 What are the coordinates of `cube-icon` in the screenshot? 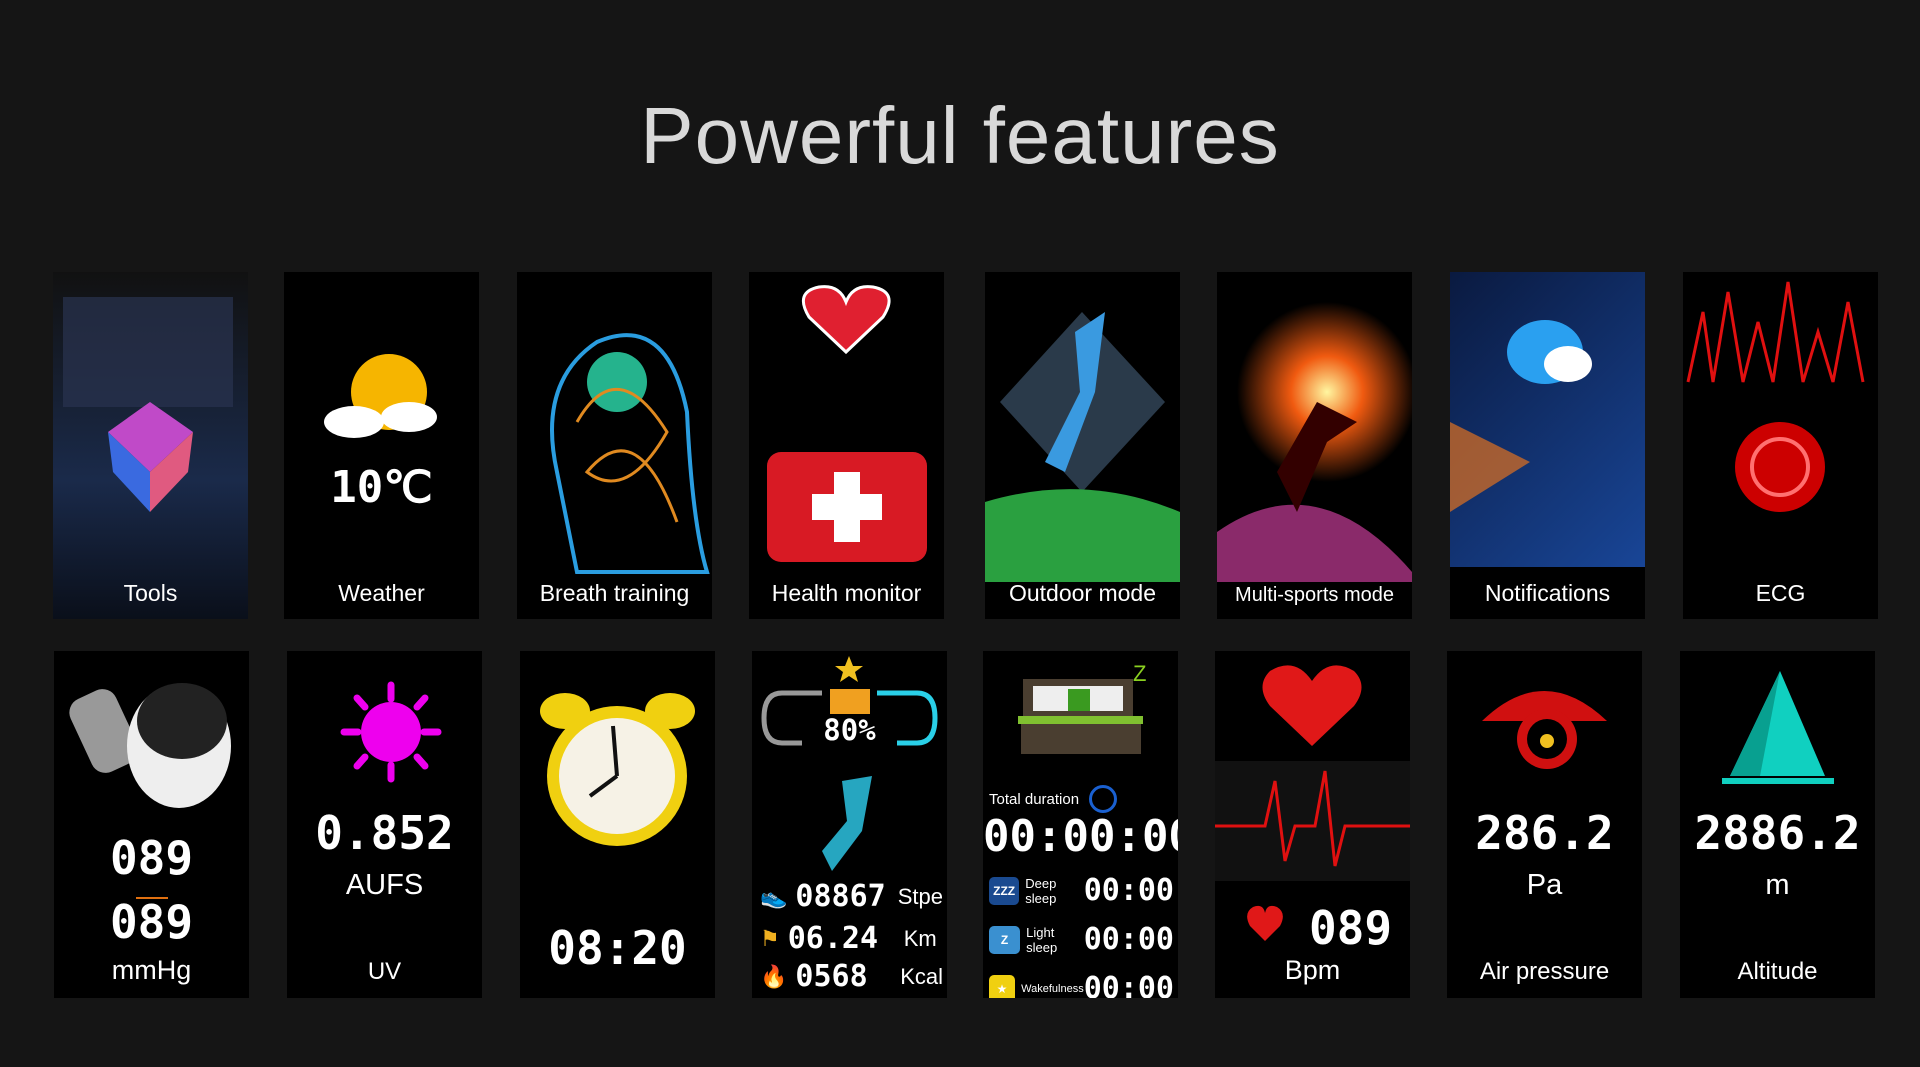 It's located at (148, 404).